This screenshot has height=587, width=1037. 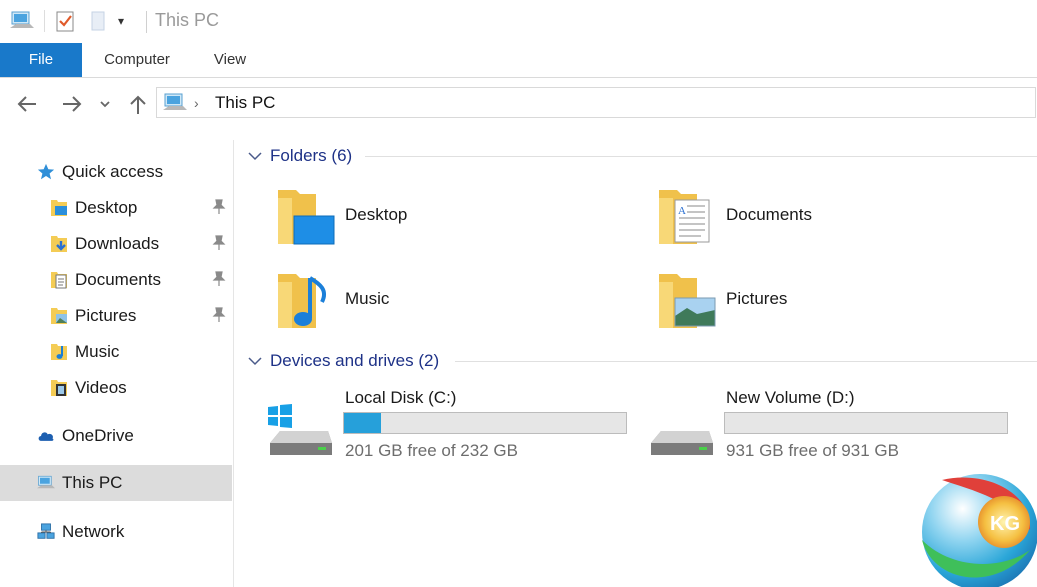 What do you see at coordinates (46, 532) in the screenshot?
I see `network-icon` at bounding box center [46, 532].